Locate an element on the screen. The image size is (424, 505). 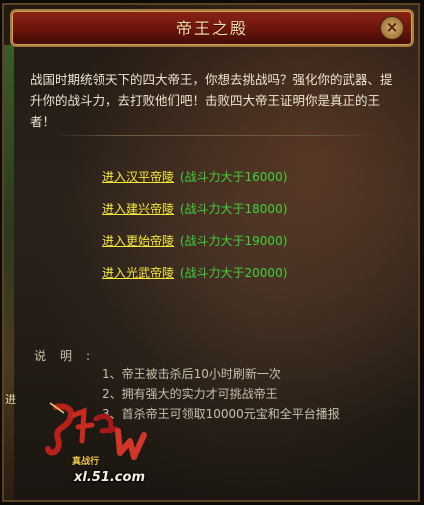
side-edge-text: 进 is located at coordinates (10, 399).